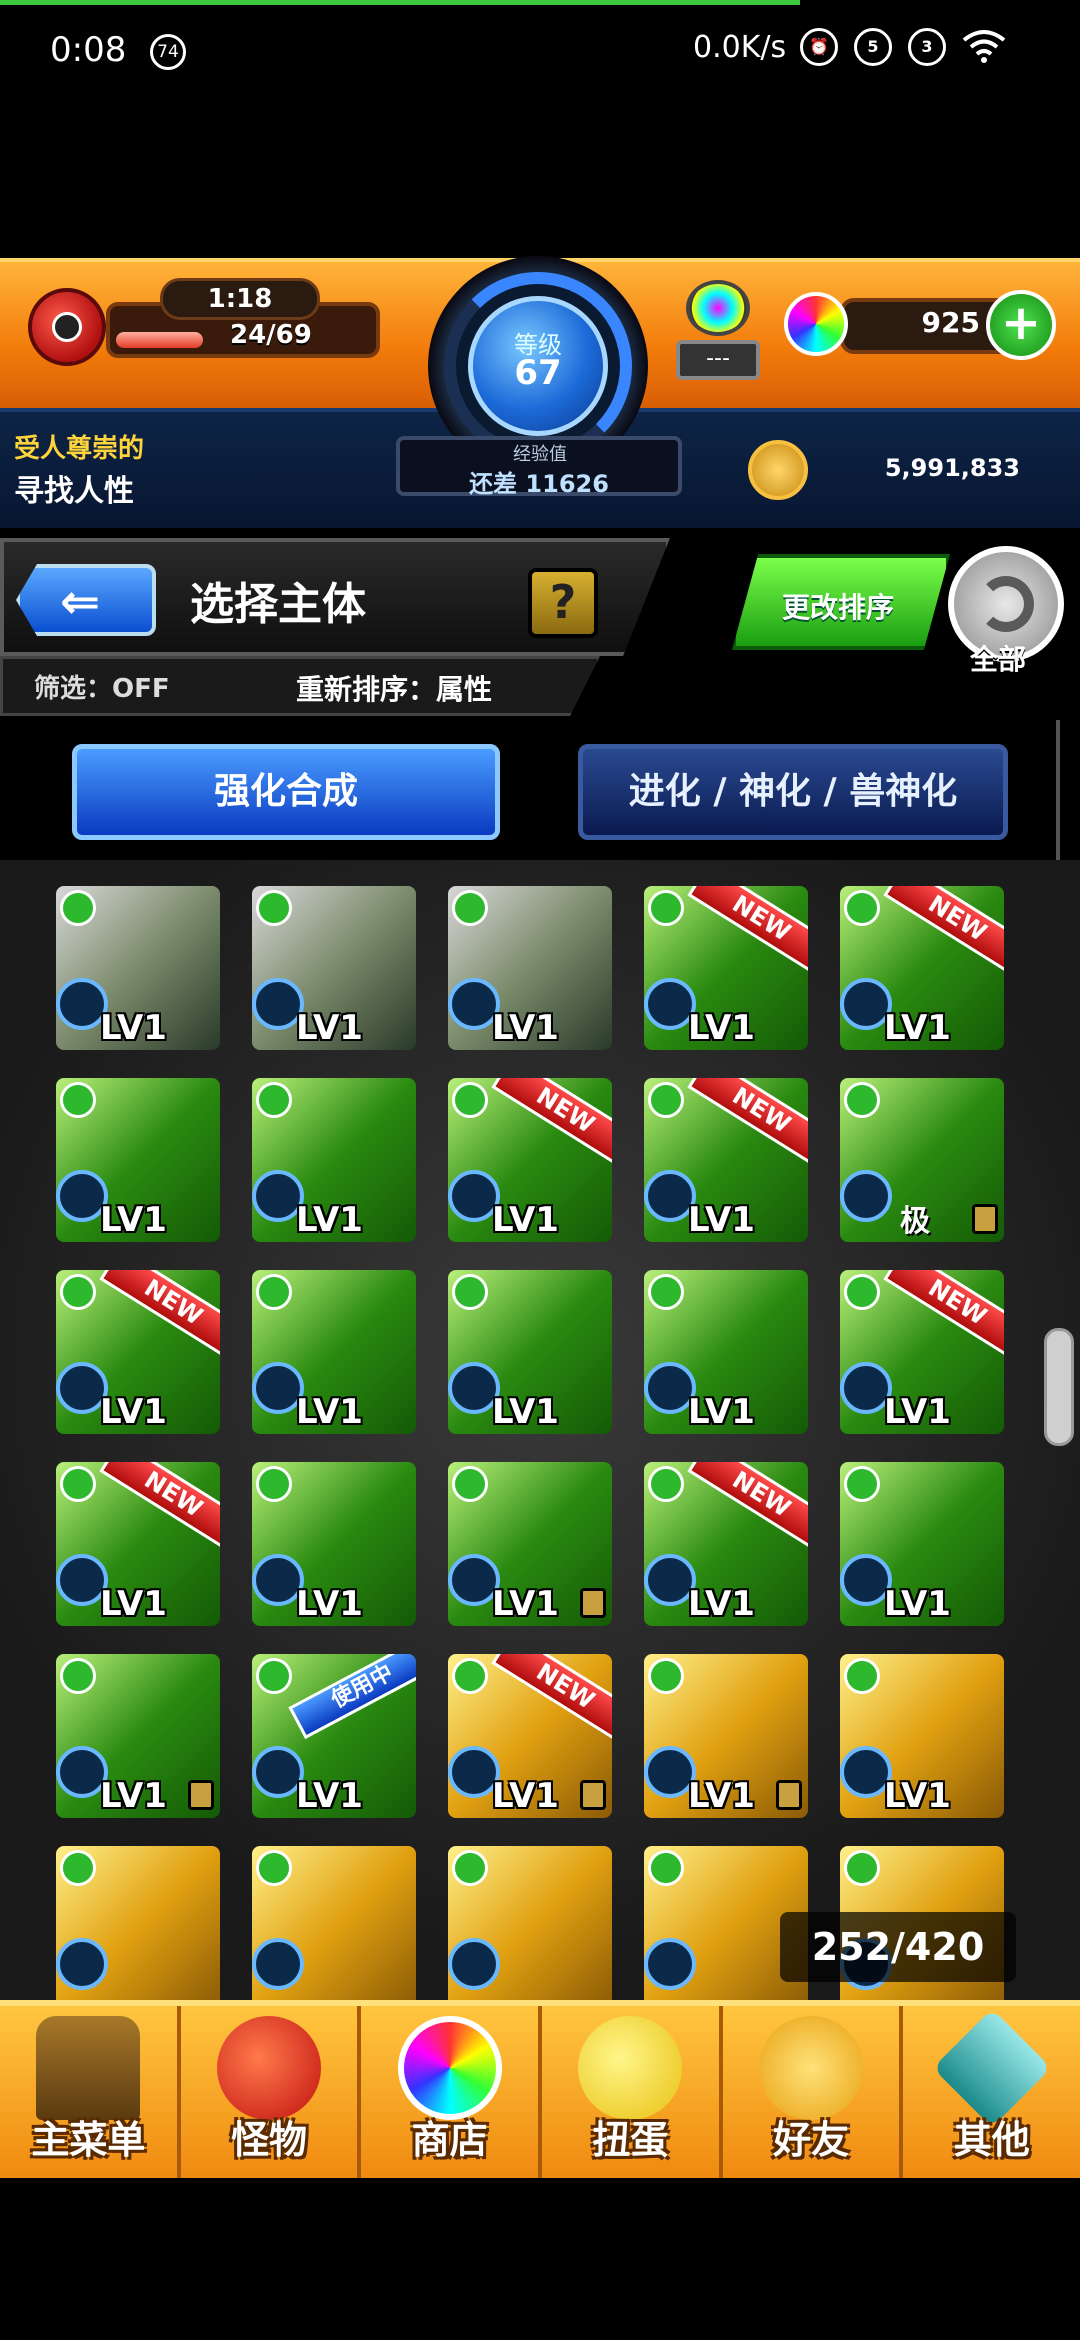 The width and height of the screenshot is (1080, 2340). Describe the element at coordinates (539, 484) in the screenshot. I see `exp-value: 还差 11626` at that location.